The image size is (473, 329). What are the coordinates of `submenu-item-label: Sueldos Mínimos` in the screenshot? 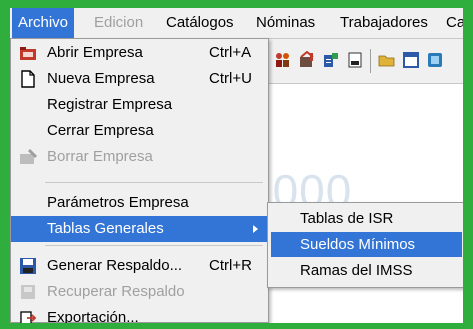 It's located at (358, 244).